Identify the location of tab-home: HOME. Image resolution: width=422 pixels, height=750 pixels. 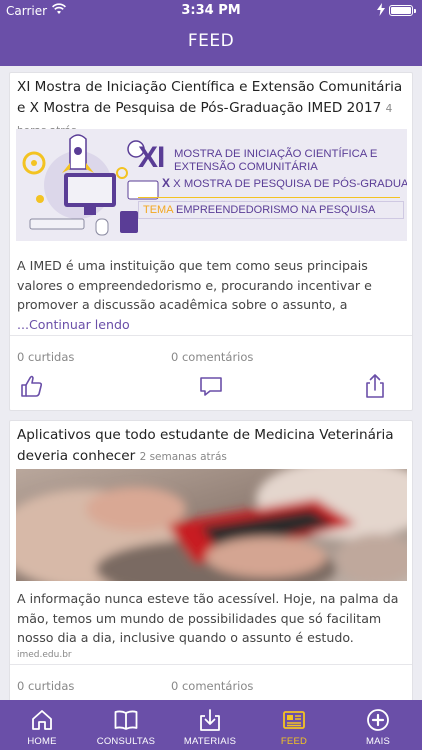
(42, 725).